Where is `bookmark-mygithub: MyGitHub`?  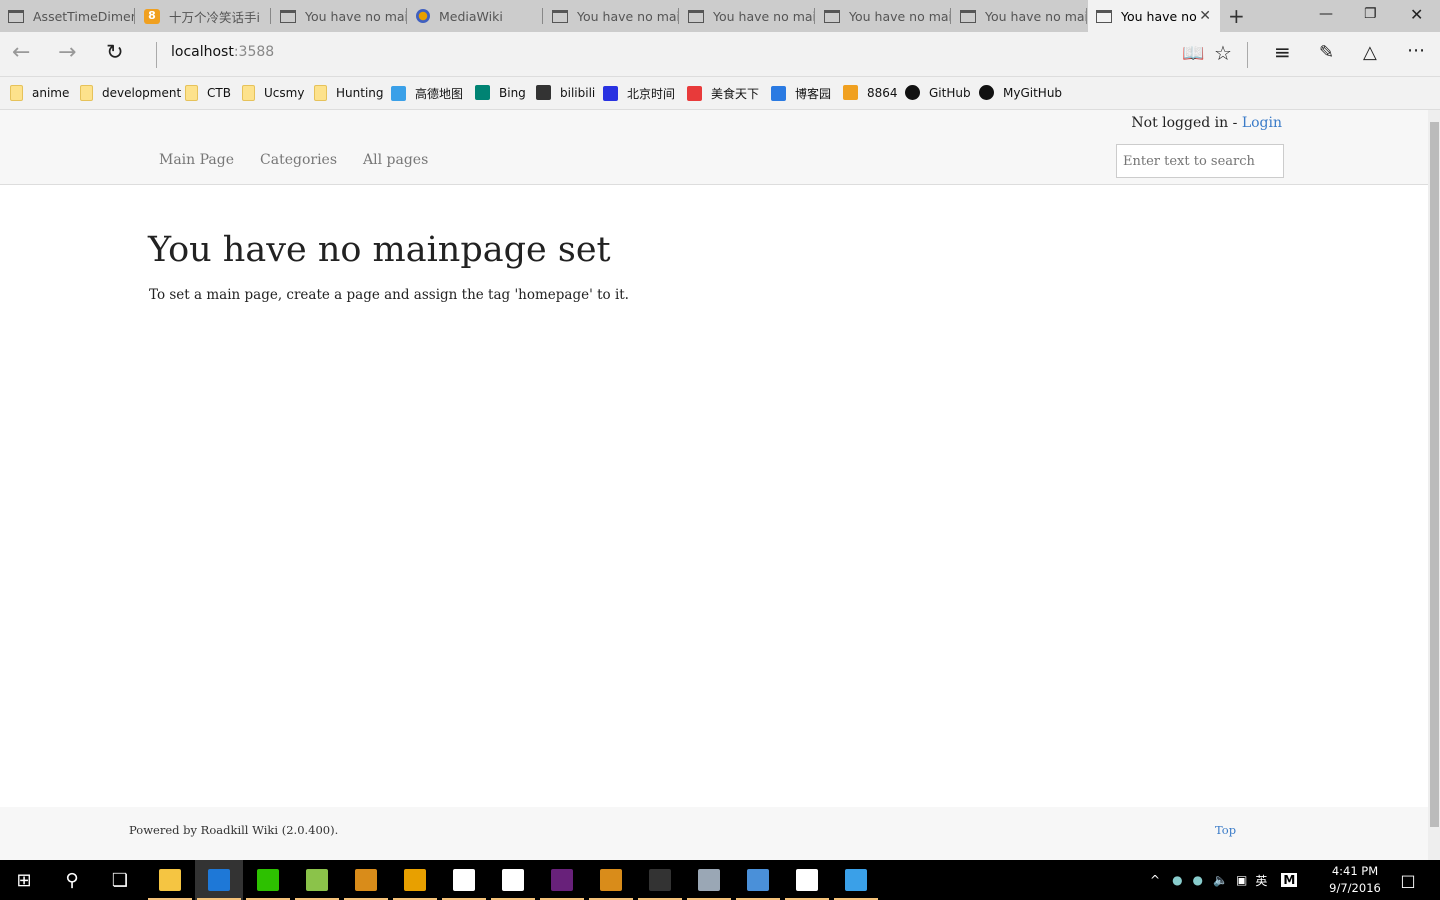 bookmark-mygithub: MyGitHub is located at coordinates (1020, 92).